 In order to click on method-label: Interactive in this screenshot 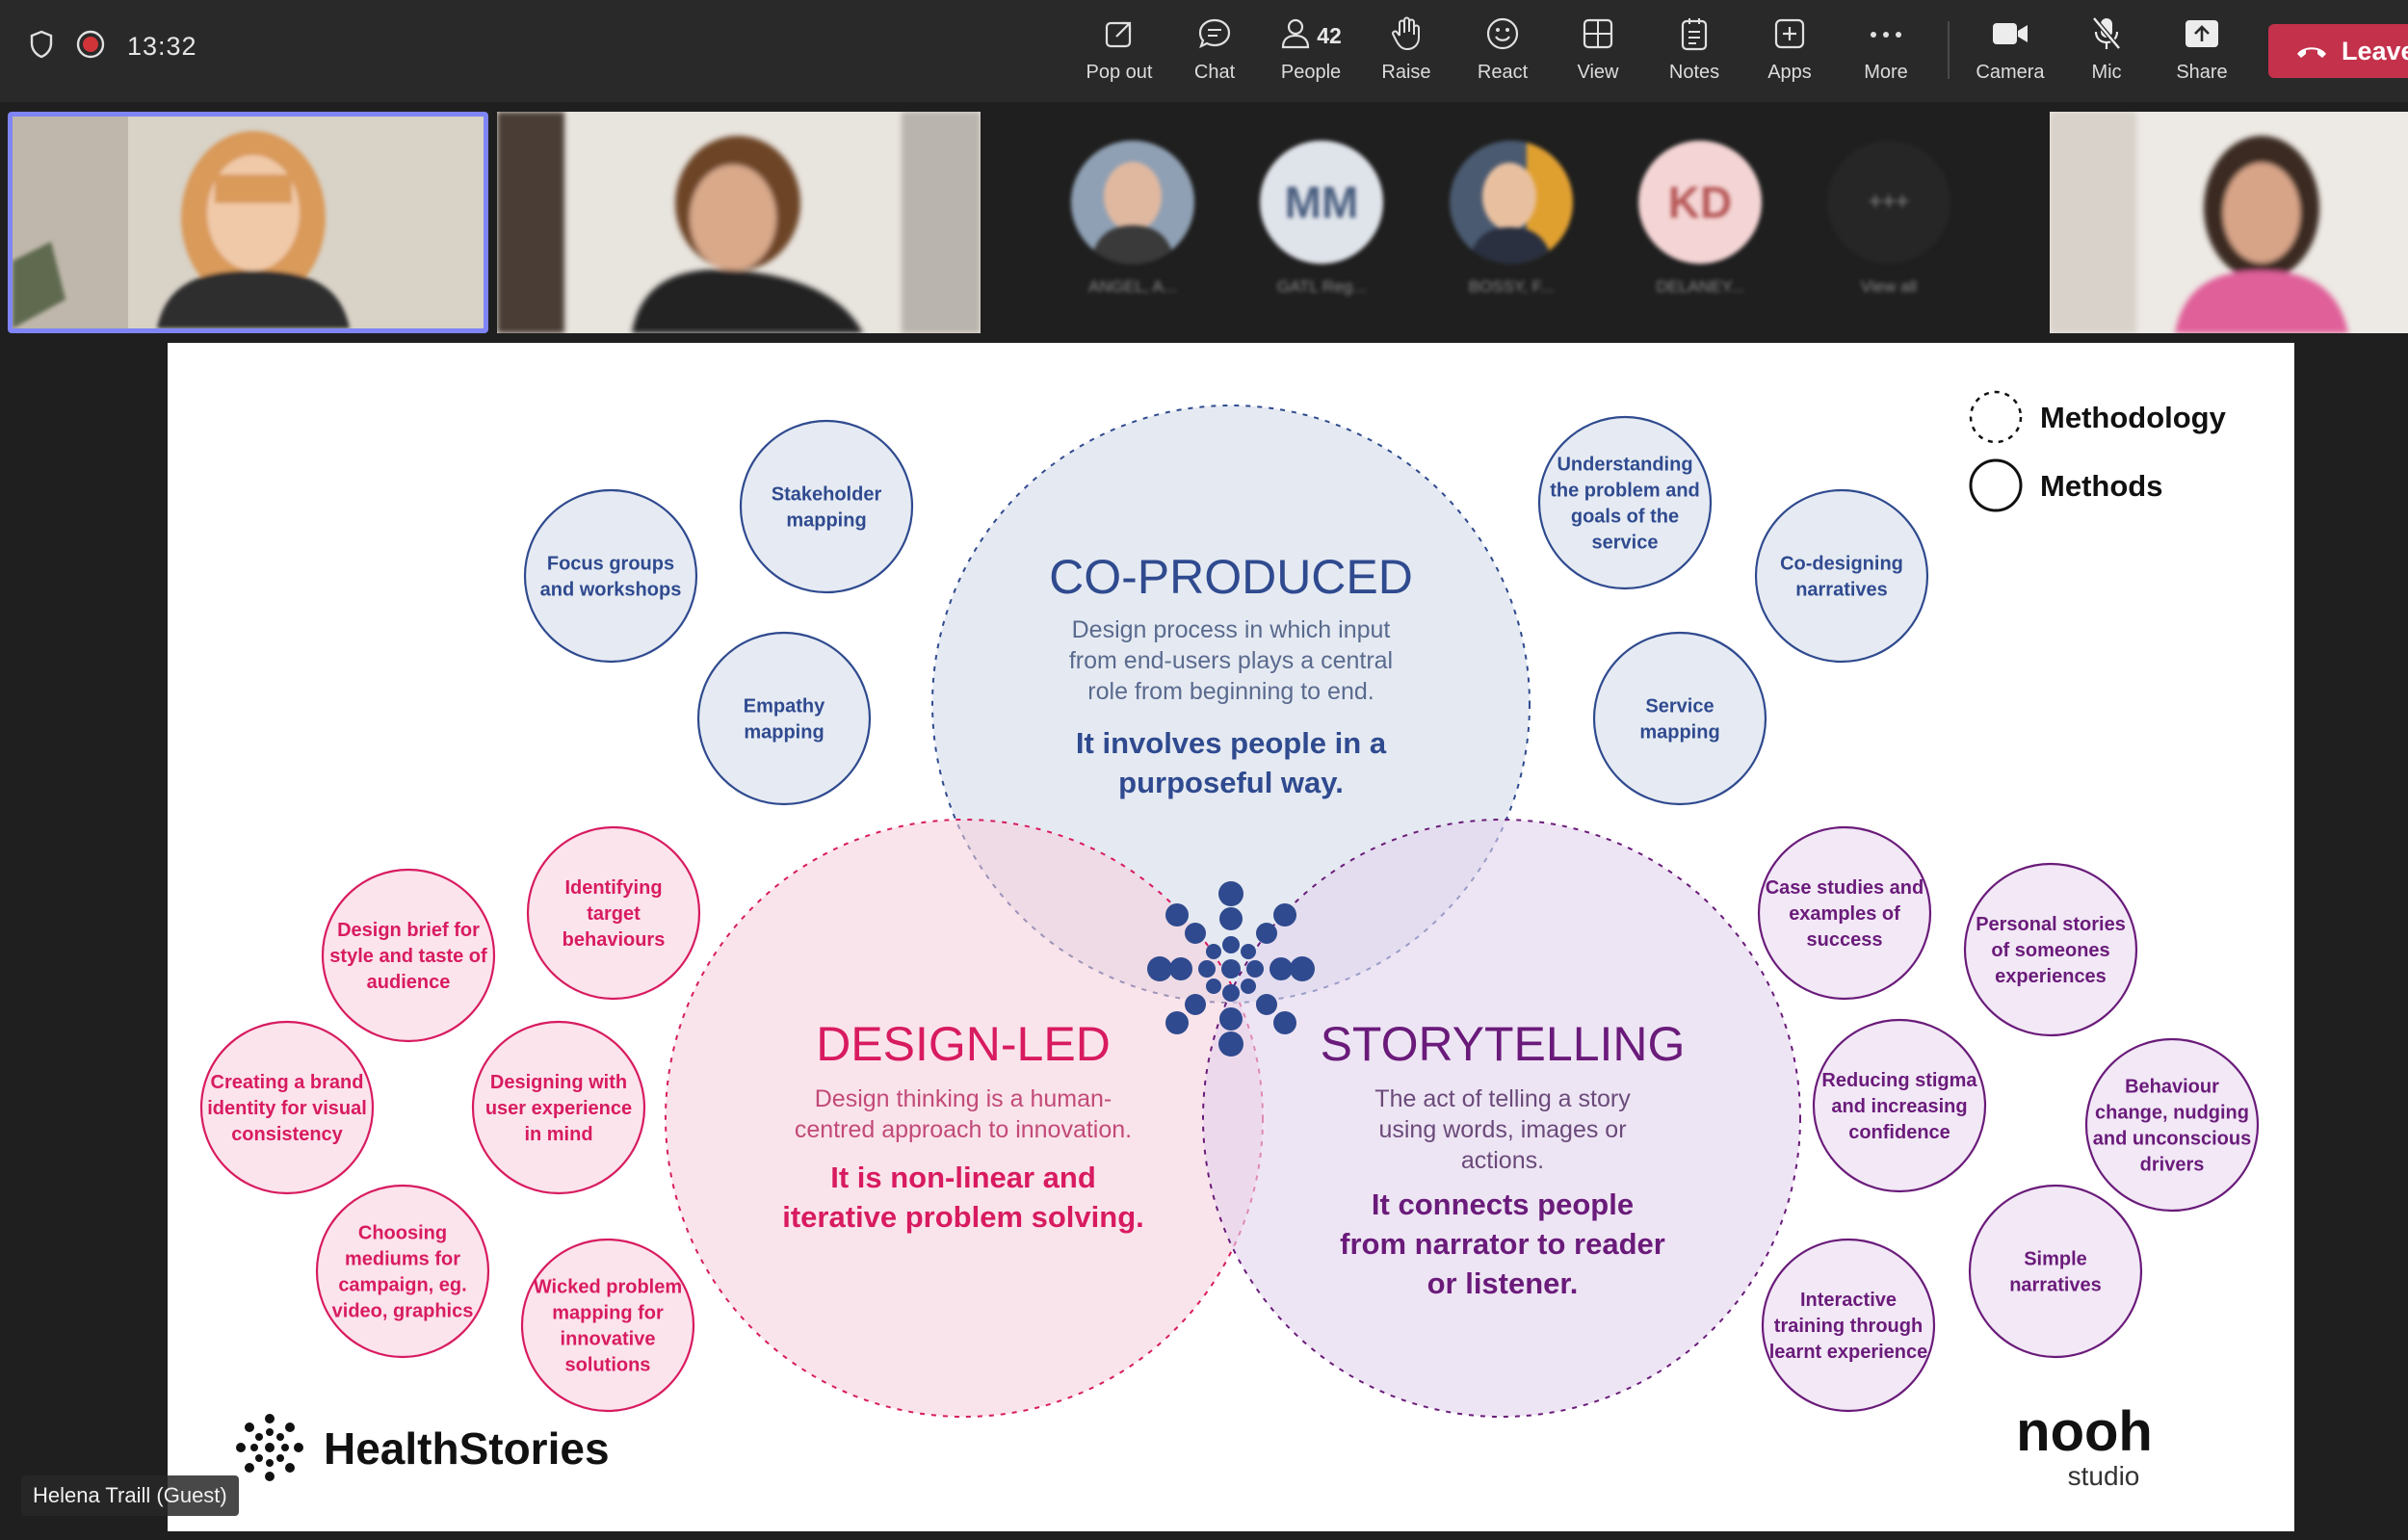, I will do `click(1848, 1300)`.